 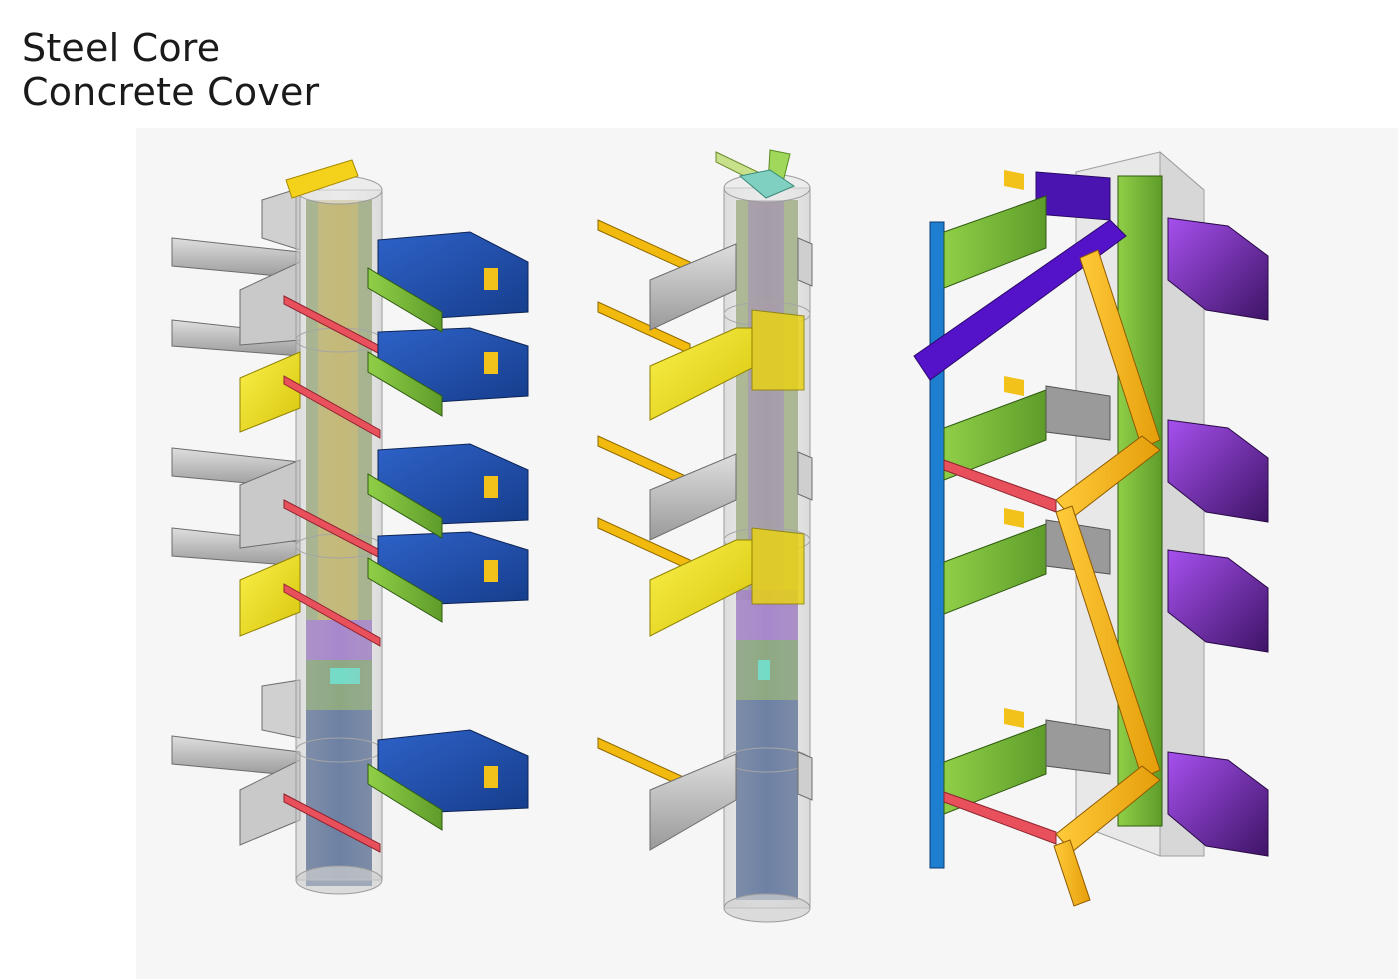 I want to click on blue-beams-left, so click(x=453, y=522).